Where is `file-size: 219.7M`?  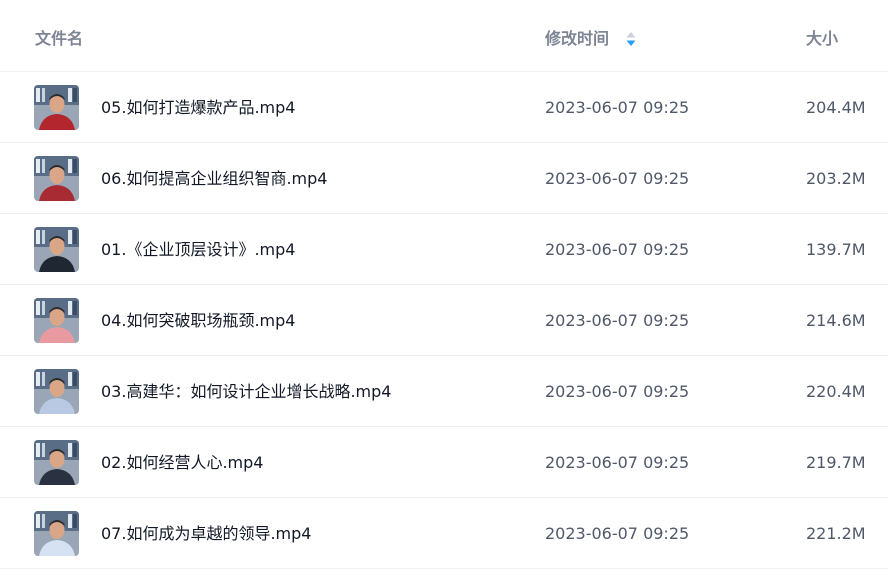 file-size: 219.7M is located at coordinates (836, 462).